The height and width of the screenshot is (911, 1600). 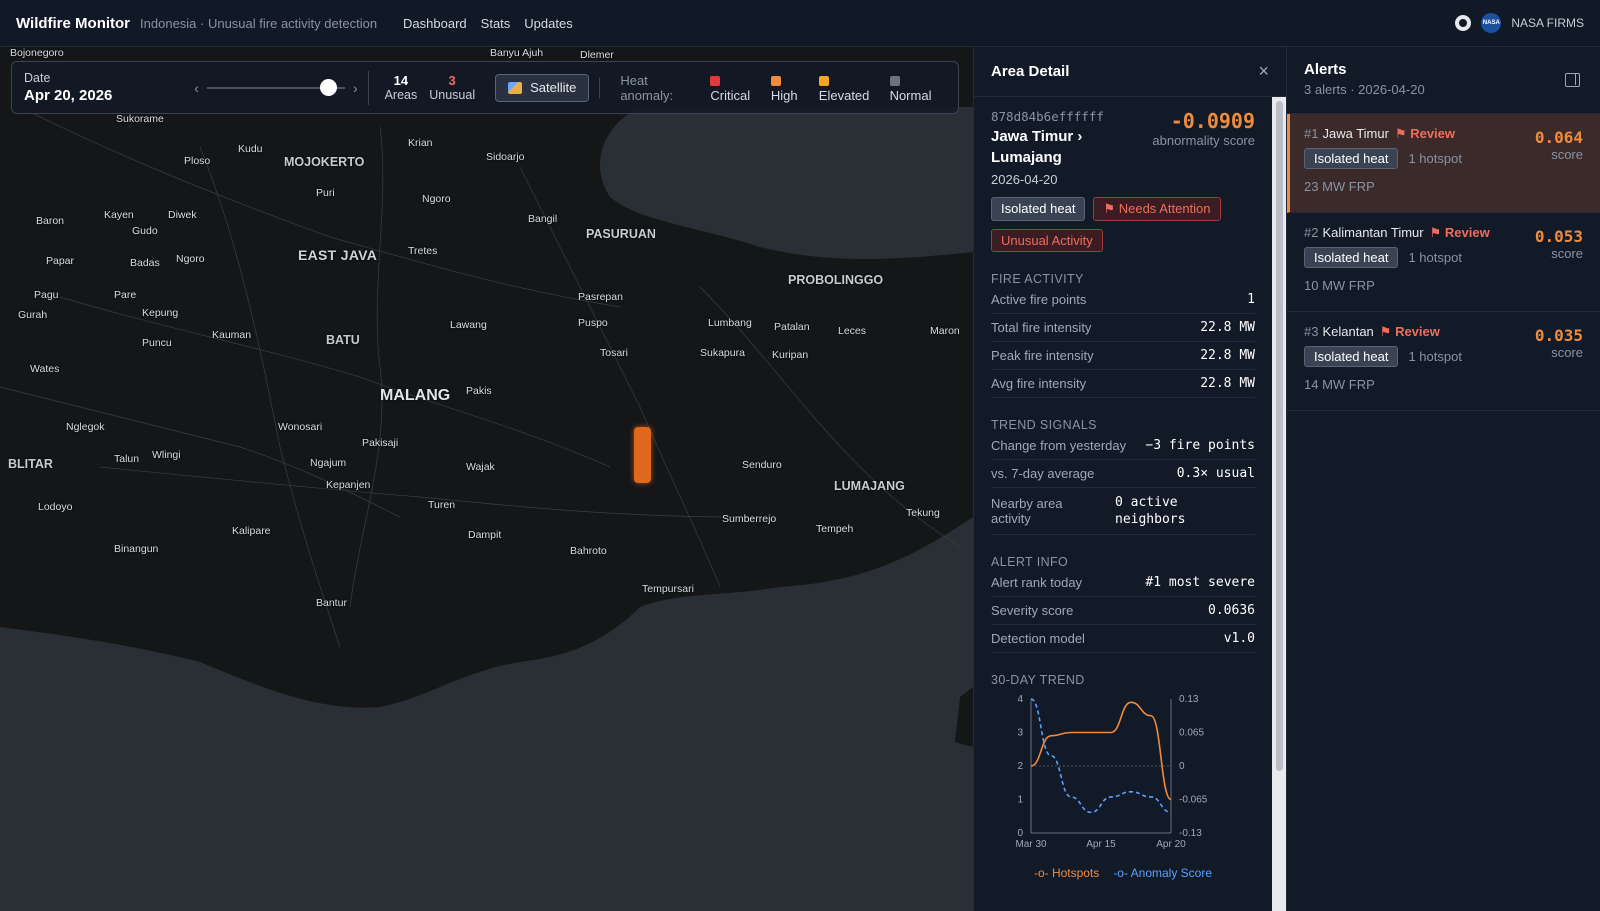 What do you see at coordinates (250, 149) in the screenshot?
I see `map-label: Kudu` at bounding box center [250, 149].